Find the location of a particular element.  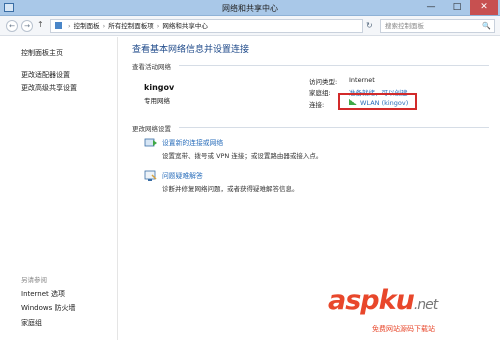

search-icon: 🔍 is located at coordinates (486, 26).